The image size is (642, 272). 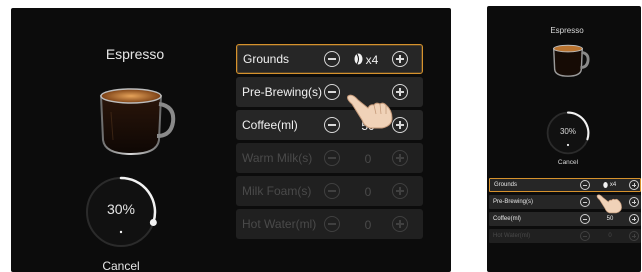 What do you see at coordinates (277, 158) in the screenshot?
I see `row-label: Warm Milk(s)` at bounding box center [277, 158].